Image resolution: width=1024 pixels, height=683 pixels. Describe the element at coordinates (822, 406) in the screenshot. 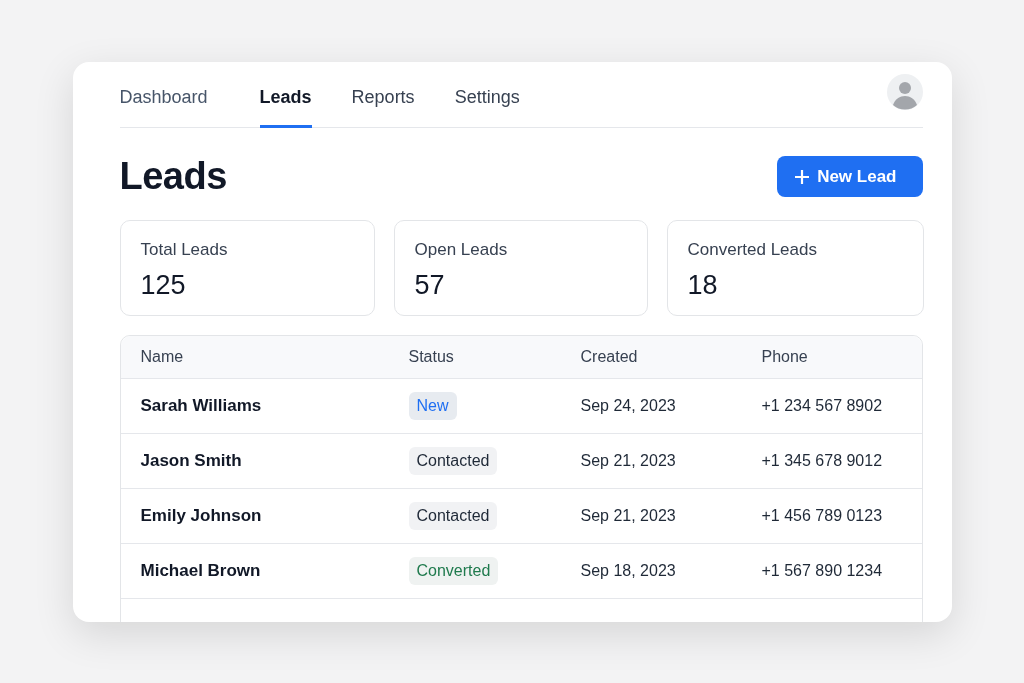

I see `phone-number: +1 234 567 8902` at that location.